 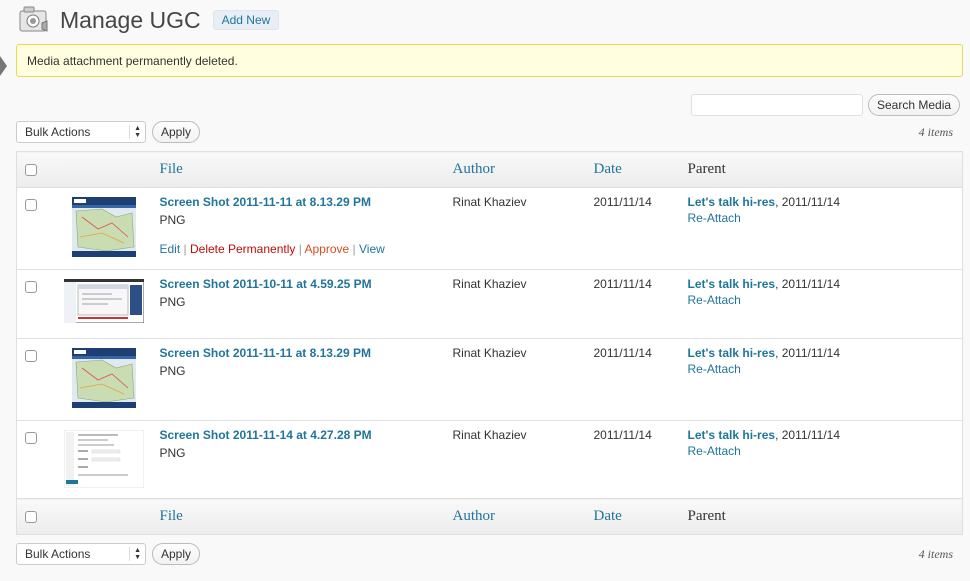 What do you see at coordinates (632, 169) in the screenshot?
I see `column-date: Date` at bounding box center [632, 169].